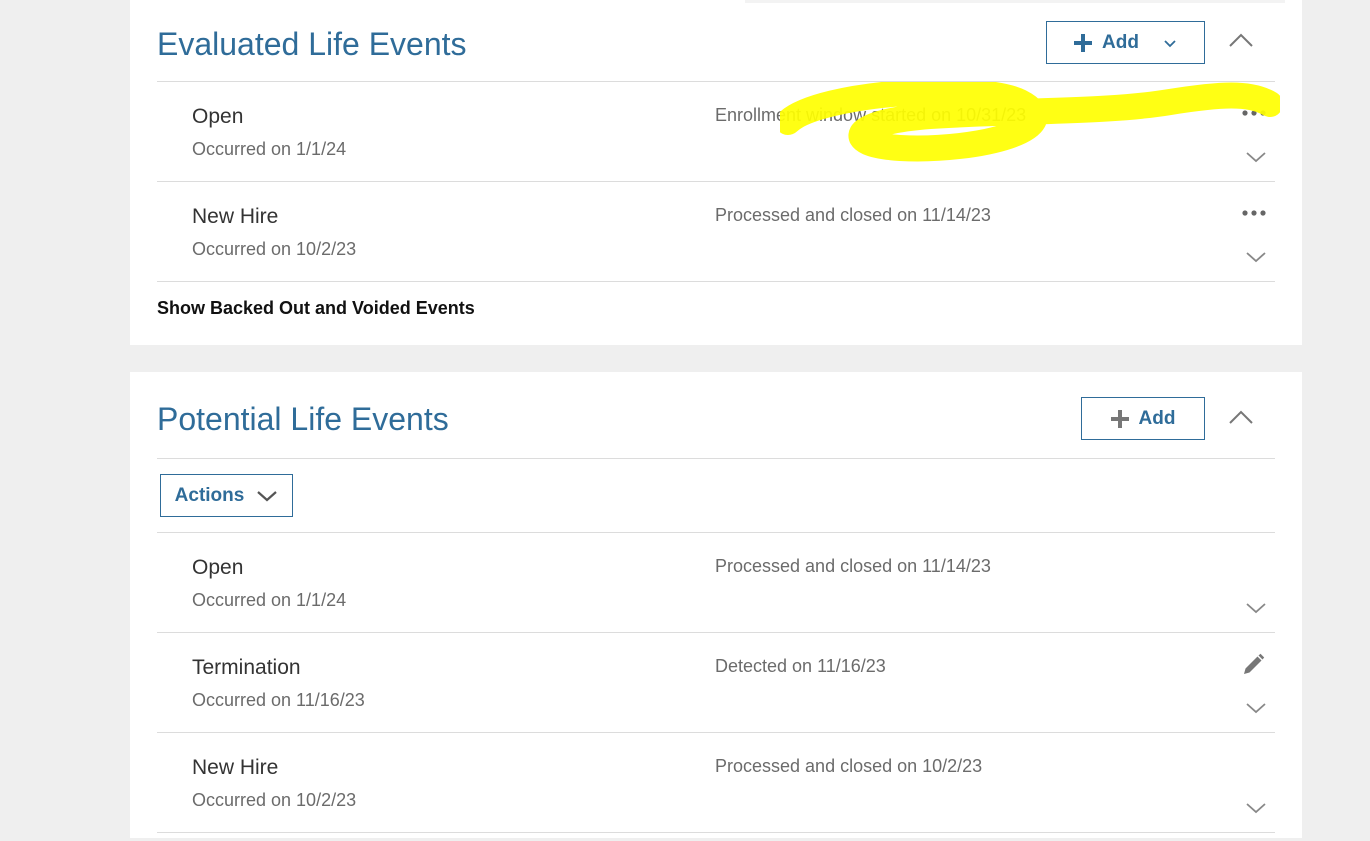 The height and width of the screenshot is (841, 1370). Describe the element at coordinates (312, 44) in the screenshot. I see `evaluated-title: Evaluated Life Events` at that location.